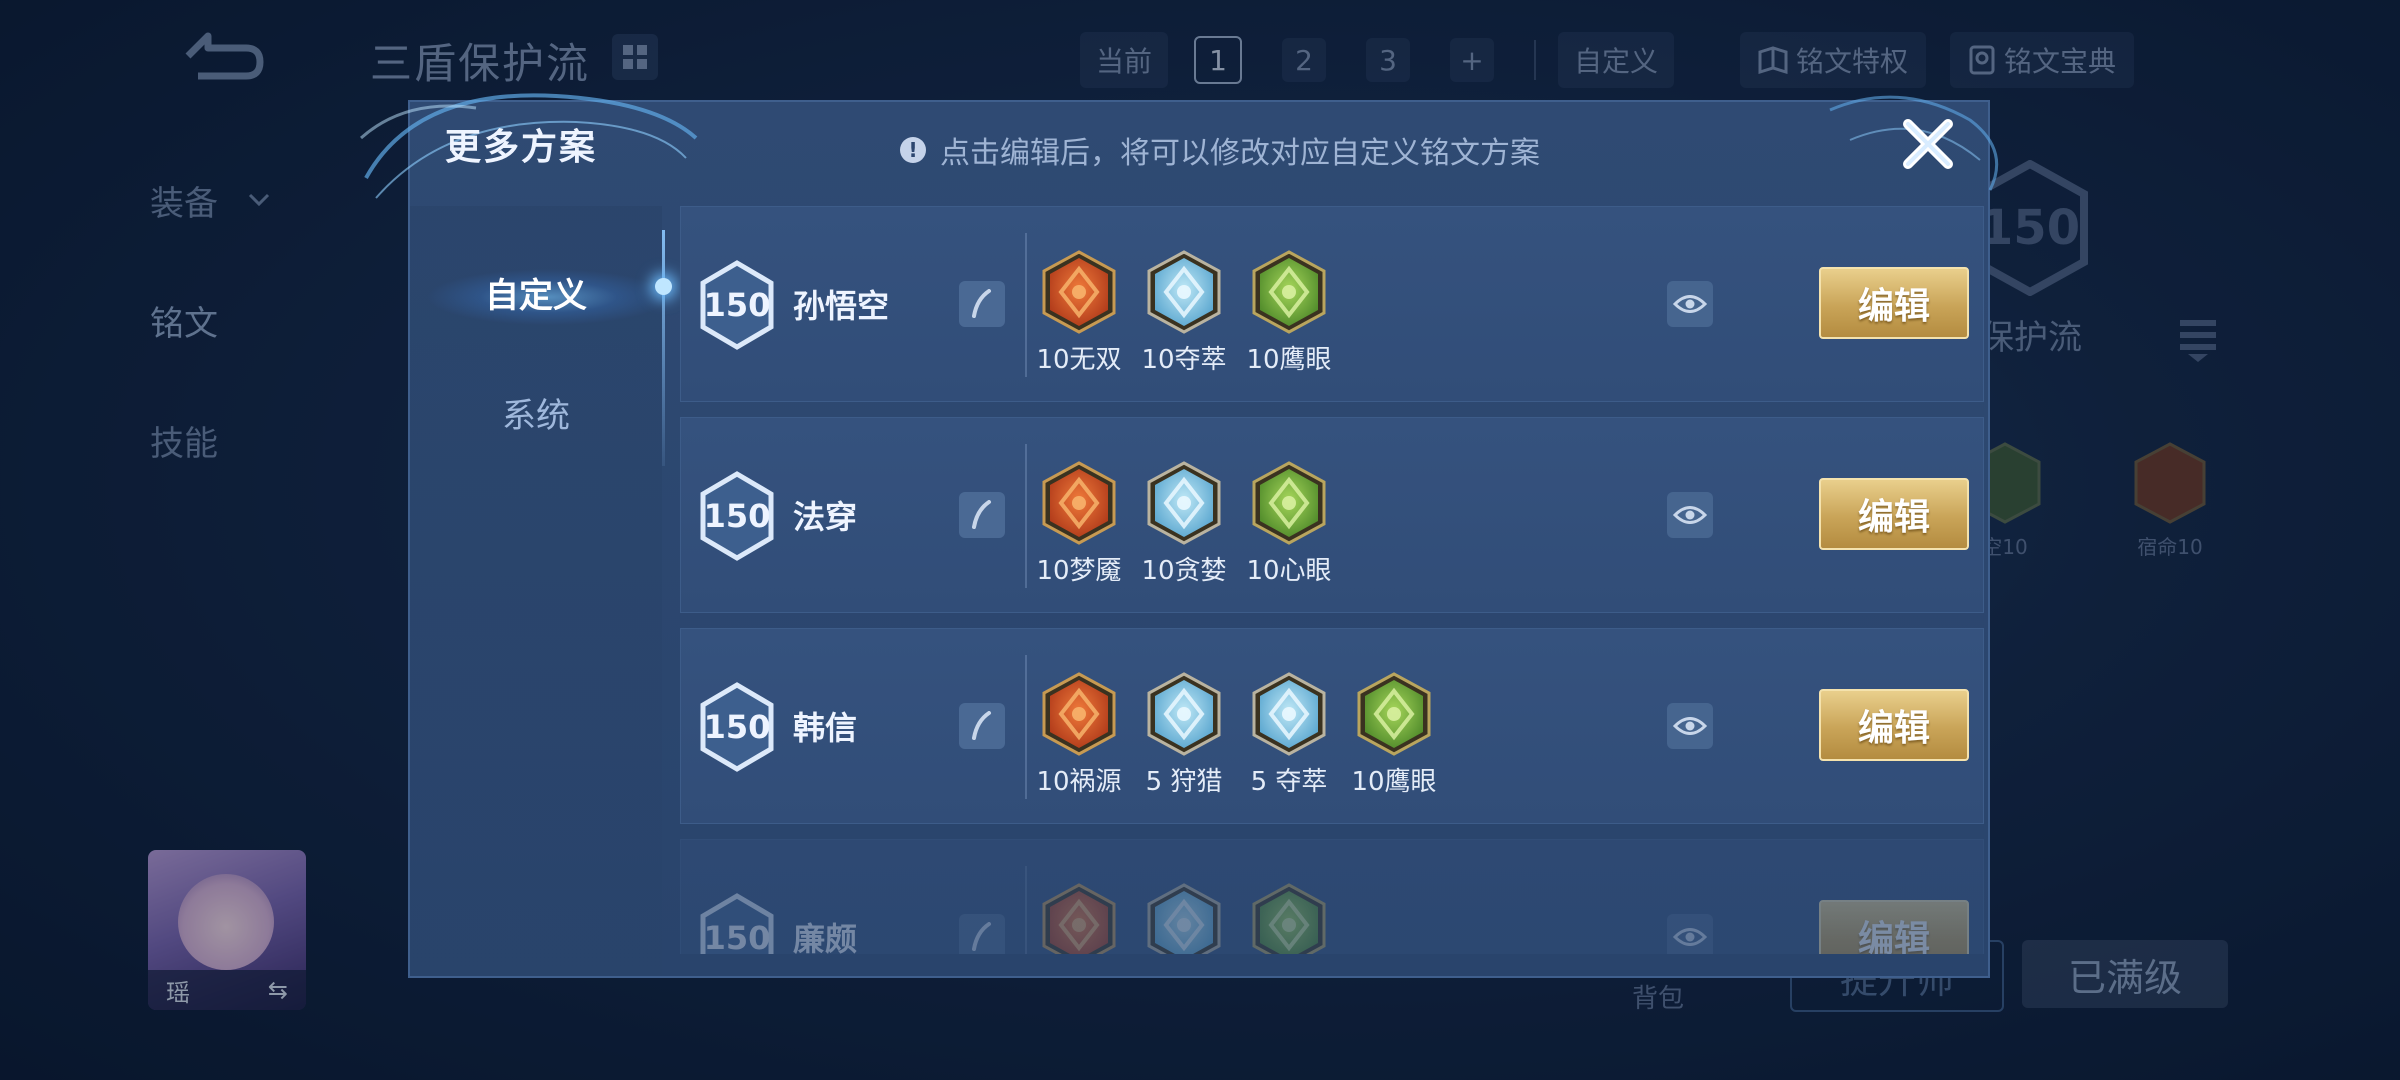 The image size is (2400, 1080). What do you see at coordinates (1079, 571) in the screenshot?
I see `rune-label: 10梦魇` at bounding box center [1079, 571].